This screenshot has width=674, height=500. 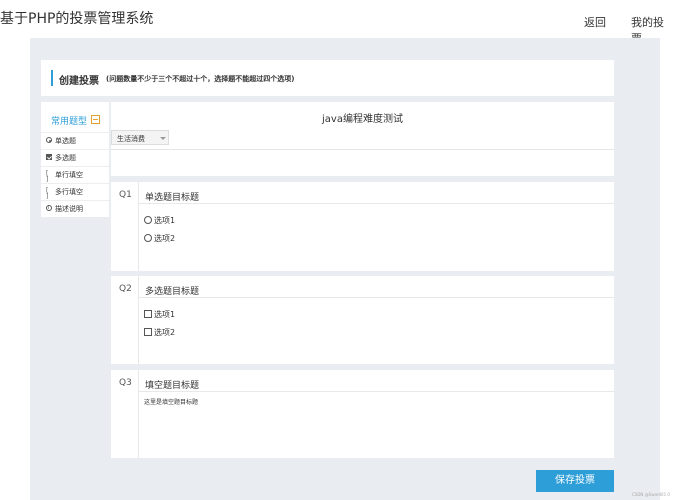 I want to click on site-title: 基于PHP的投票管理系统, so click(x=77, y=19).